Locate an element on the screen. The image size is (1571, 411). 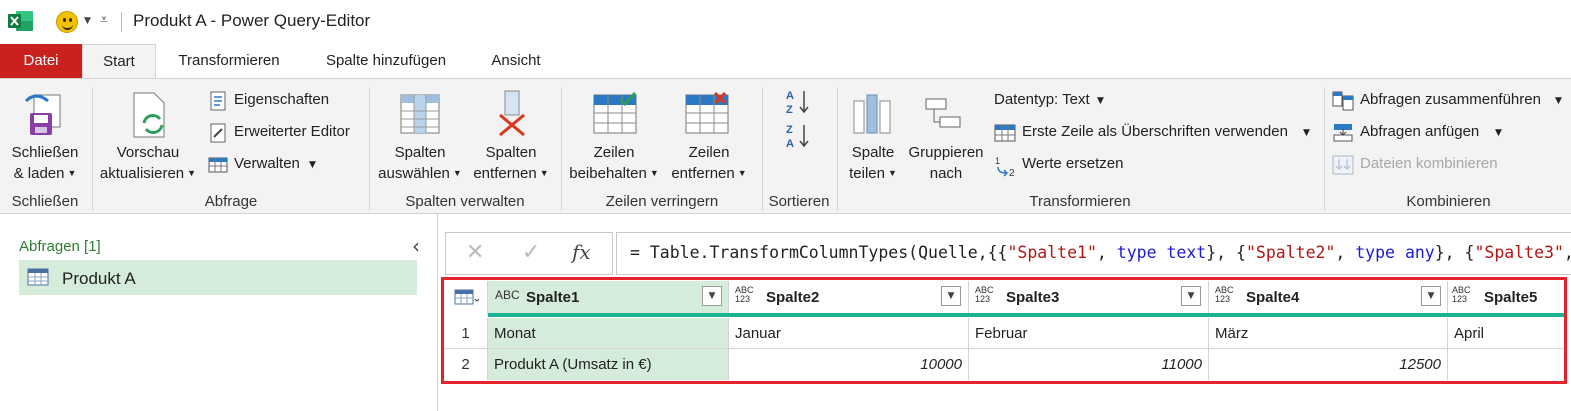
svg-text: 2 is located at coordinates (1012, 172).